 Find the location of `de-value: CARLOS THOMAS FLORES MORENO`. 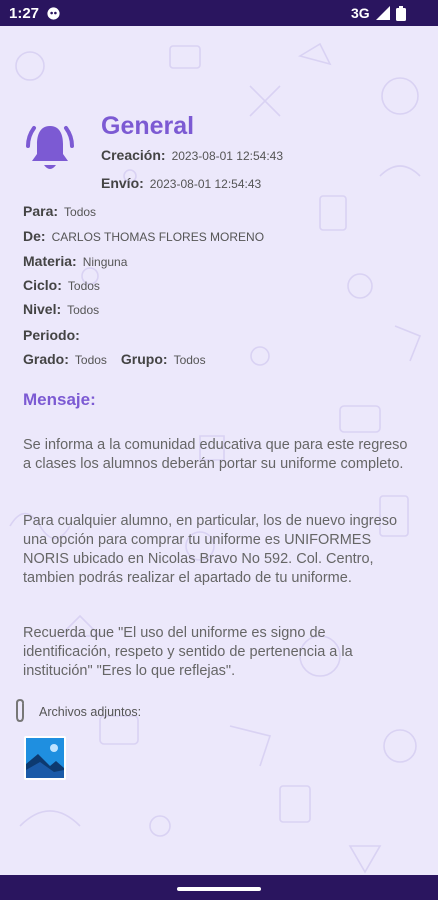

de-value: CARLOS THOMAS FLORES MORENO is located at coordinates (158, 237).